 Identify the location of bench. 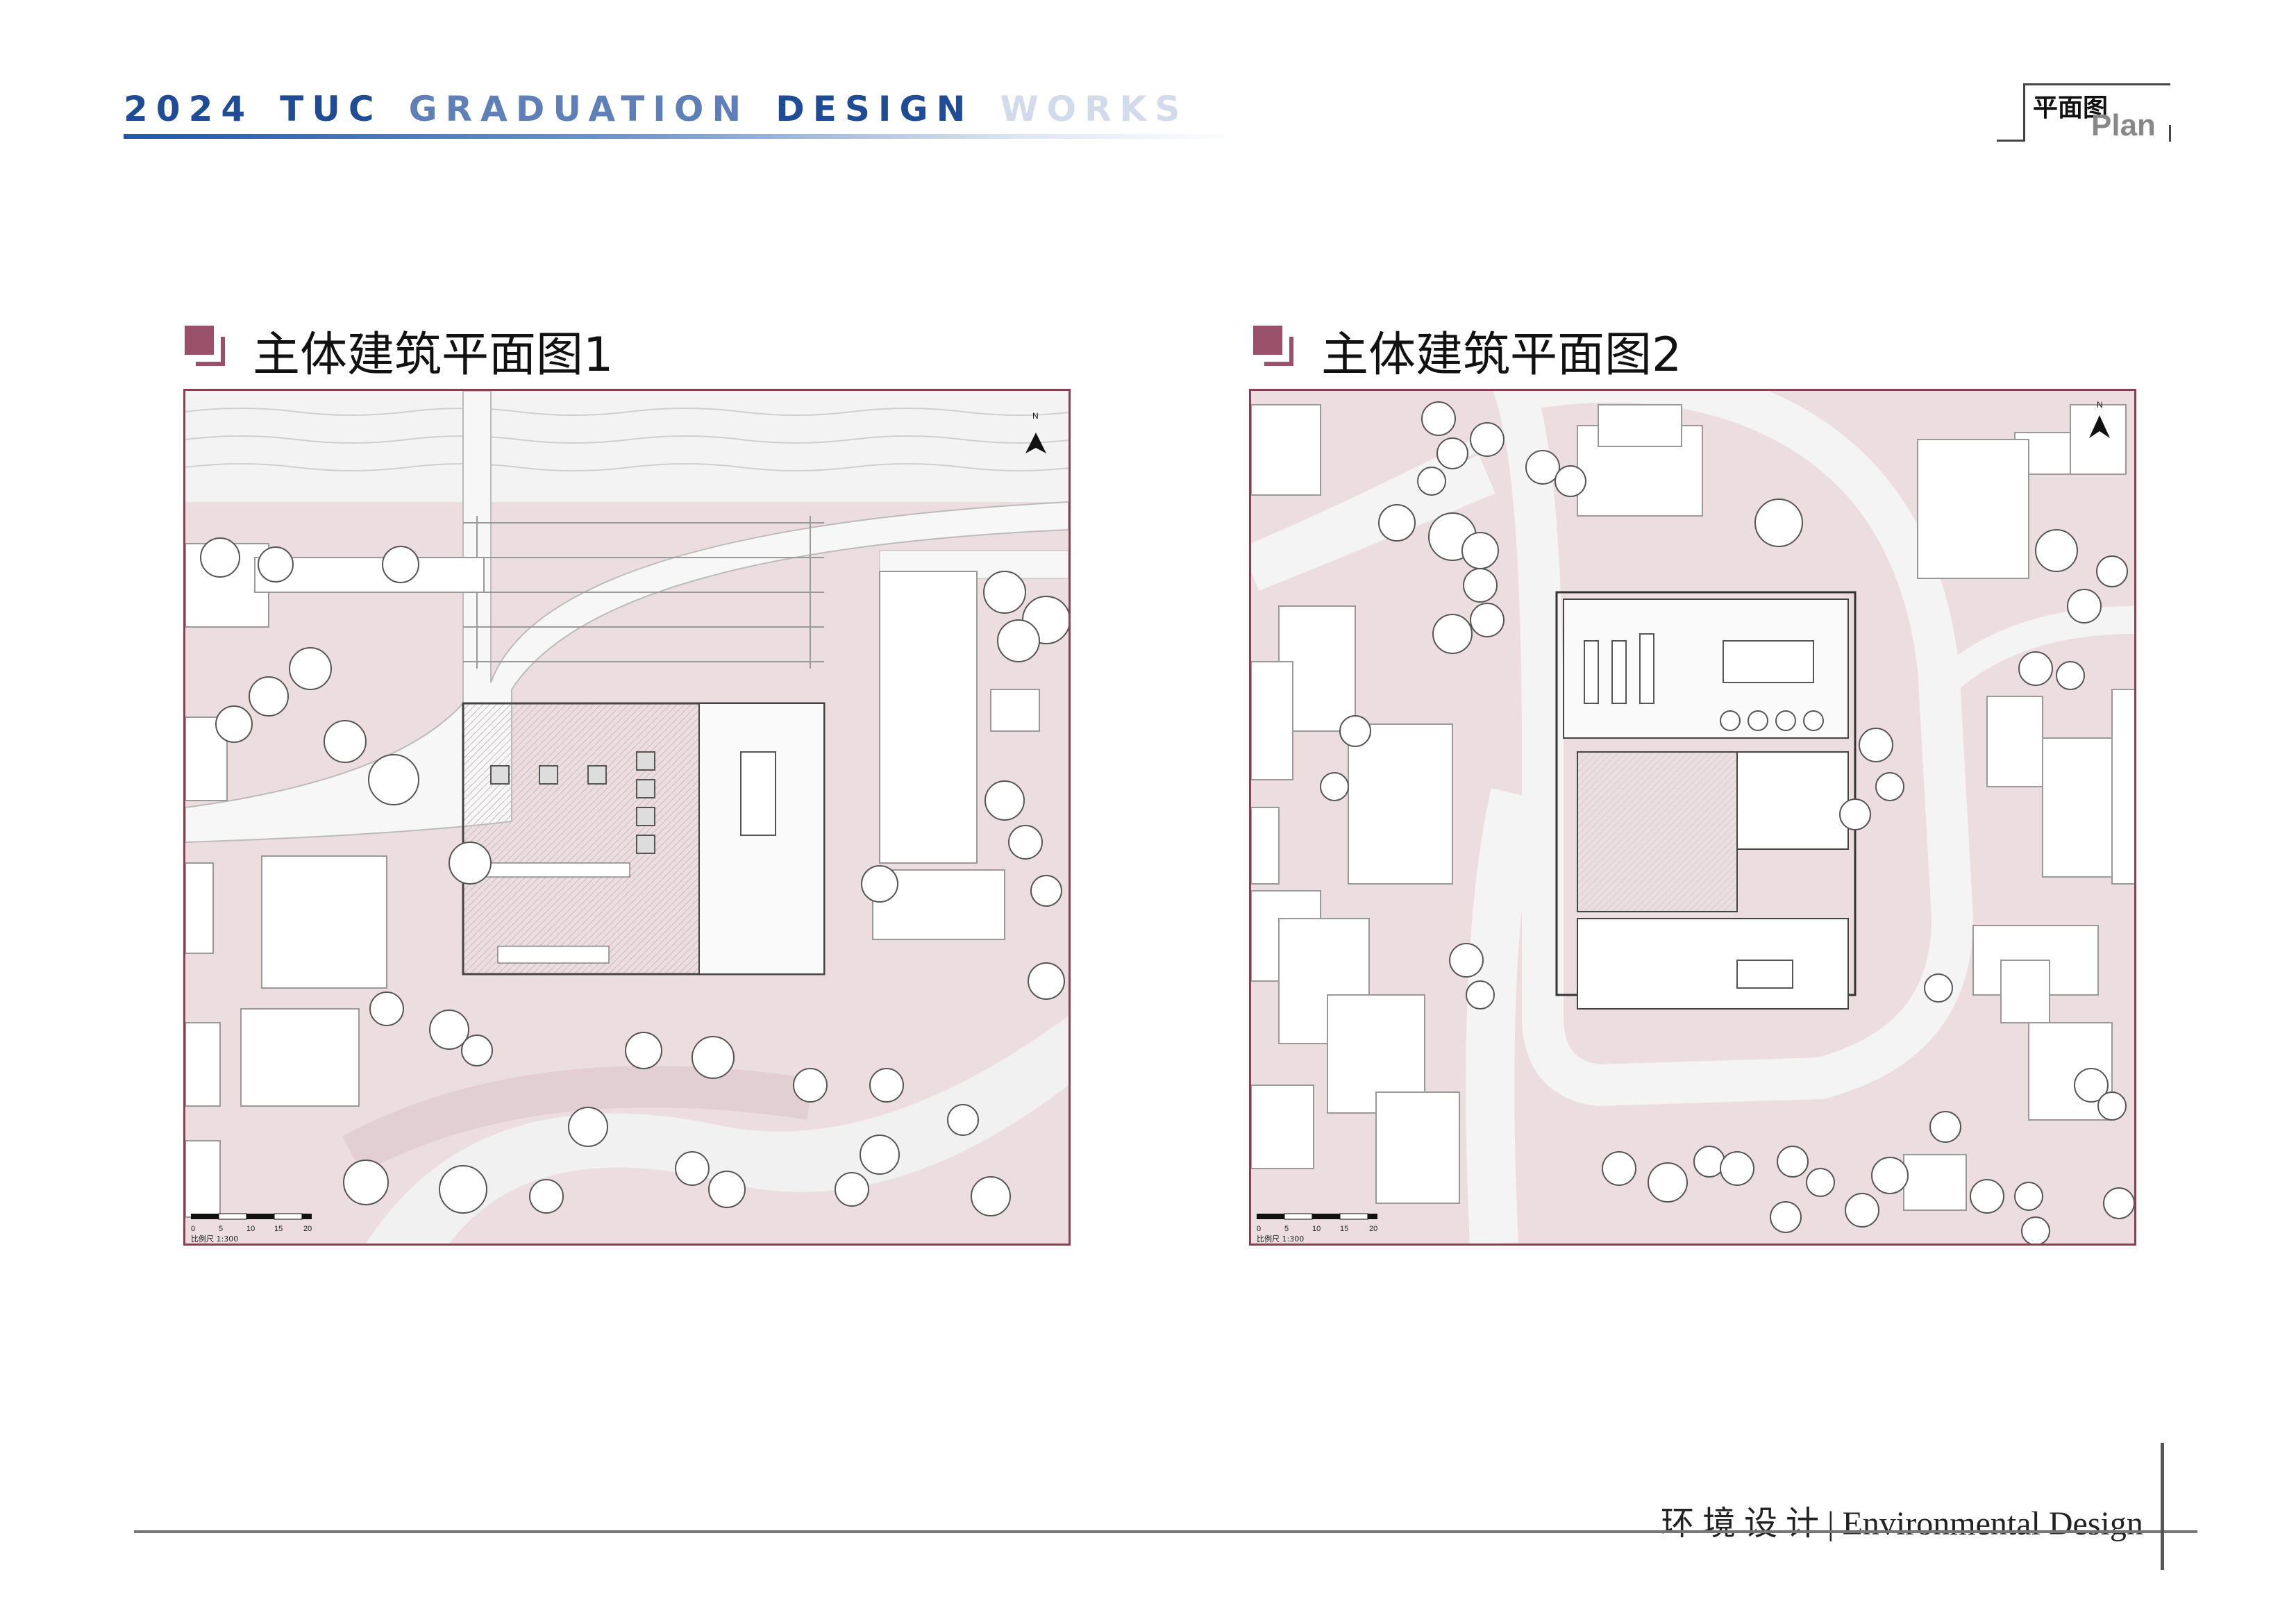
(553, 955).